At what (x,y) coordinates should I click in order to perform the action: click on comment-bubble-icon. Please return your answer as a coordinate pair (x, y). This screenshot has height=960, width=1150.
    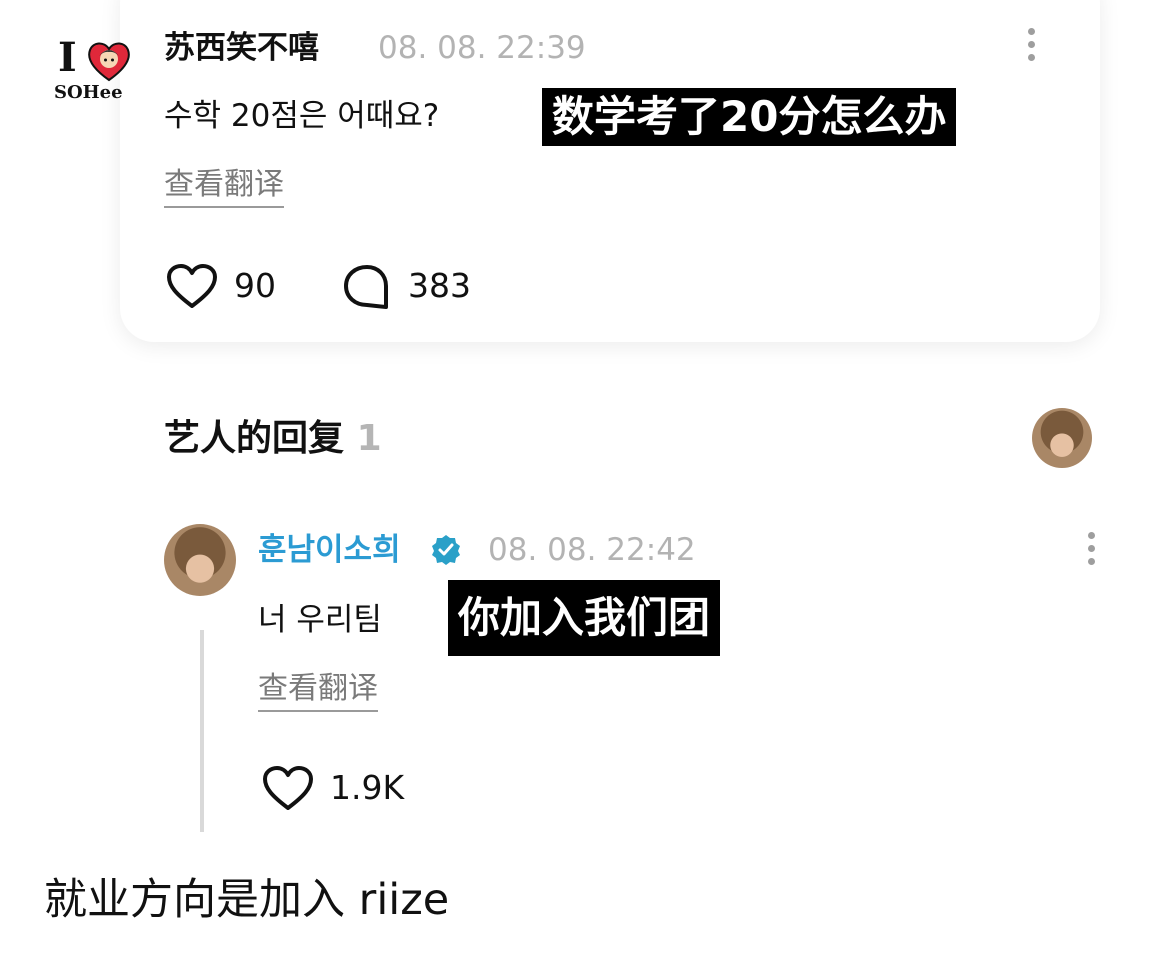
    Looking at the image, I should click on (367, 287).